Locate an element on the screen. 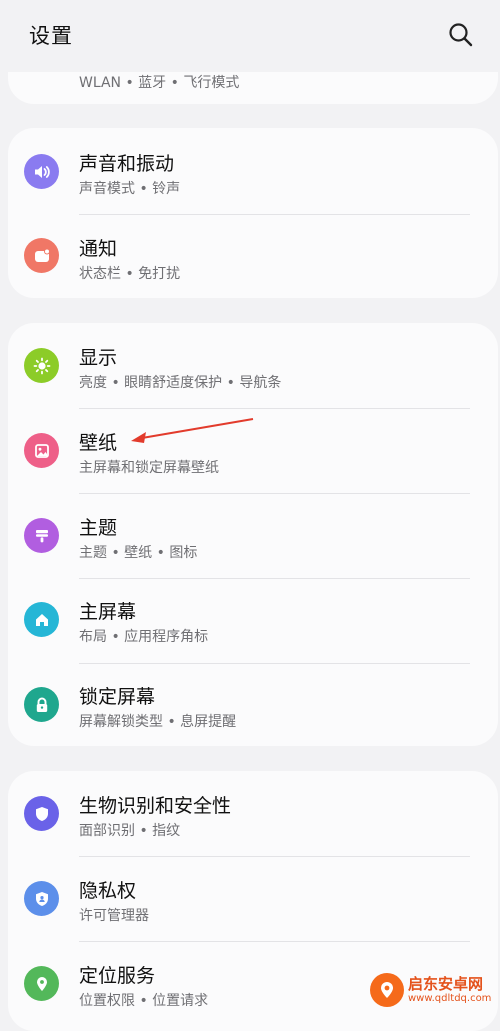 This screenshot has height=1031, width=500. settings-item-home-screen: 主屏幕 布局 • 应用程序角标 is located at coordinates (253, 620).